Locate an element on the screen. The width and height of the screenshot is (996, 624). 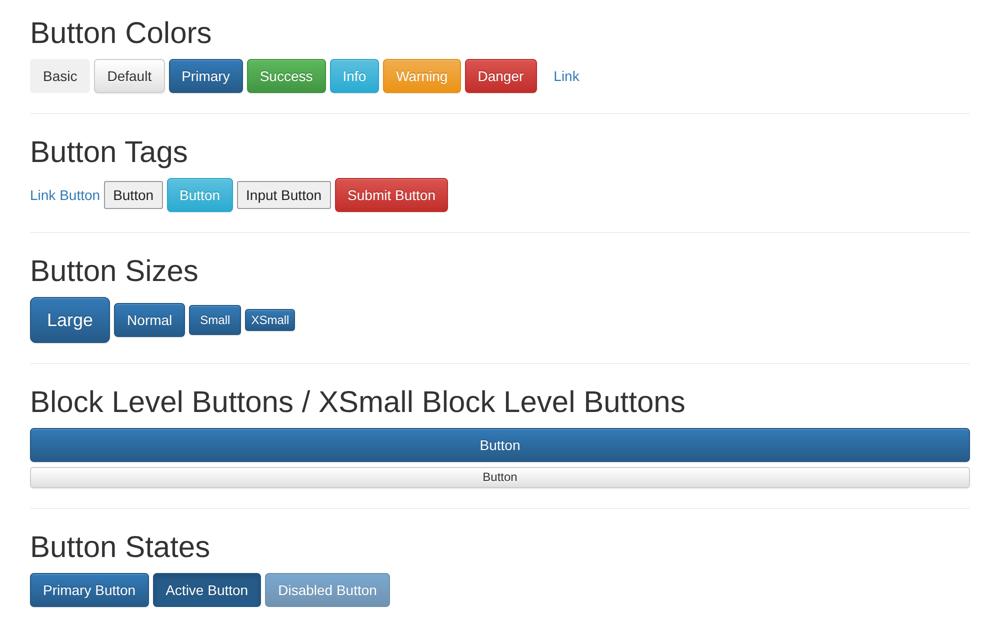
basic-button: Basic is located at coordinates (60, 76).